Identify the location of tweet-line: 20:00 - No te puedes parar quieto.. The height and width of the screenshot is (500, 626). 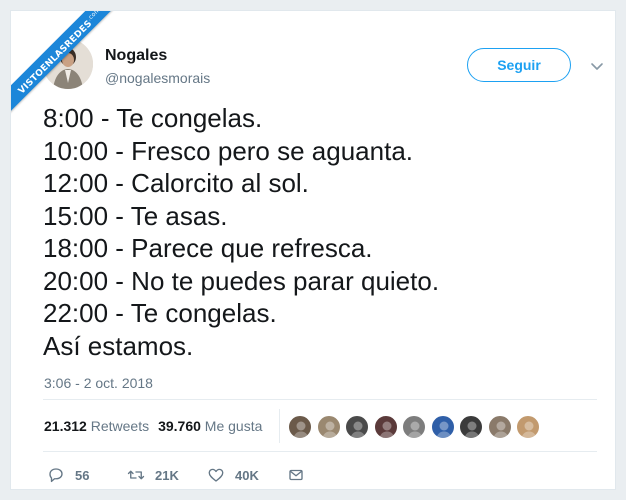
(241, 280).